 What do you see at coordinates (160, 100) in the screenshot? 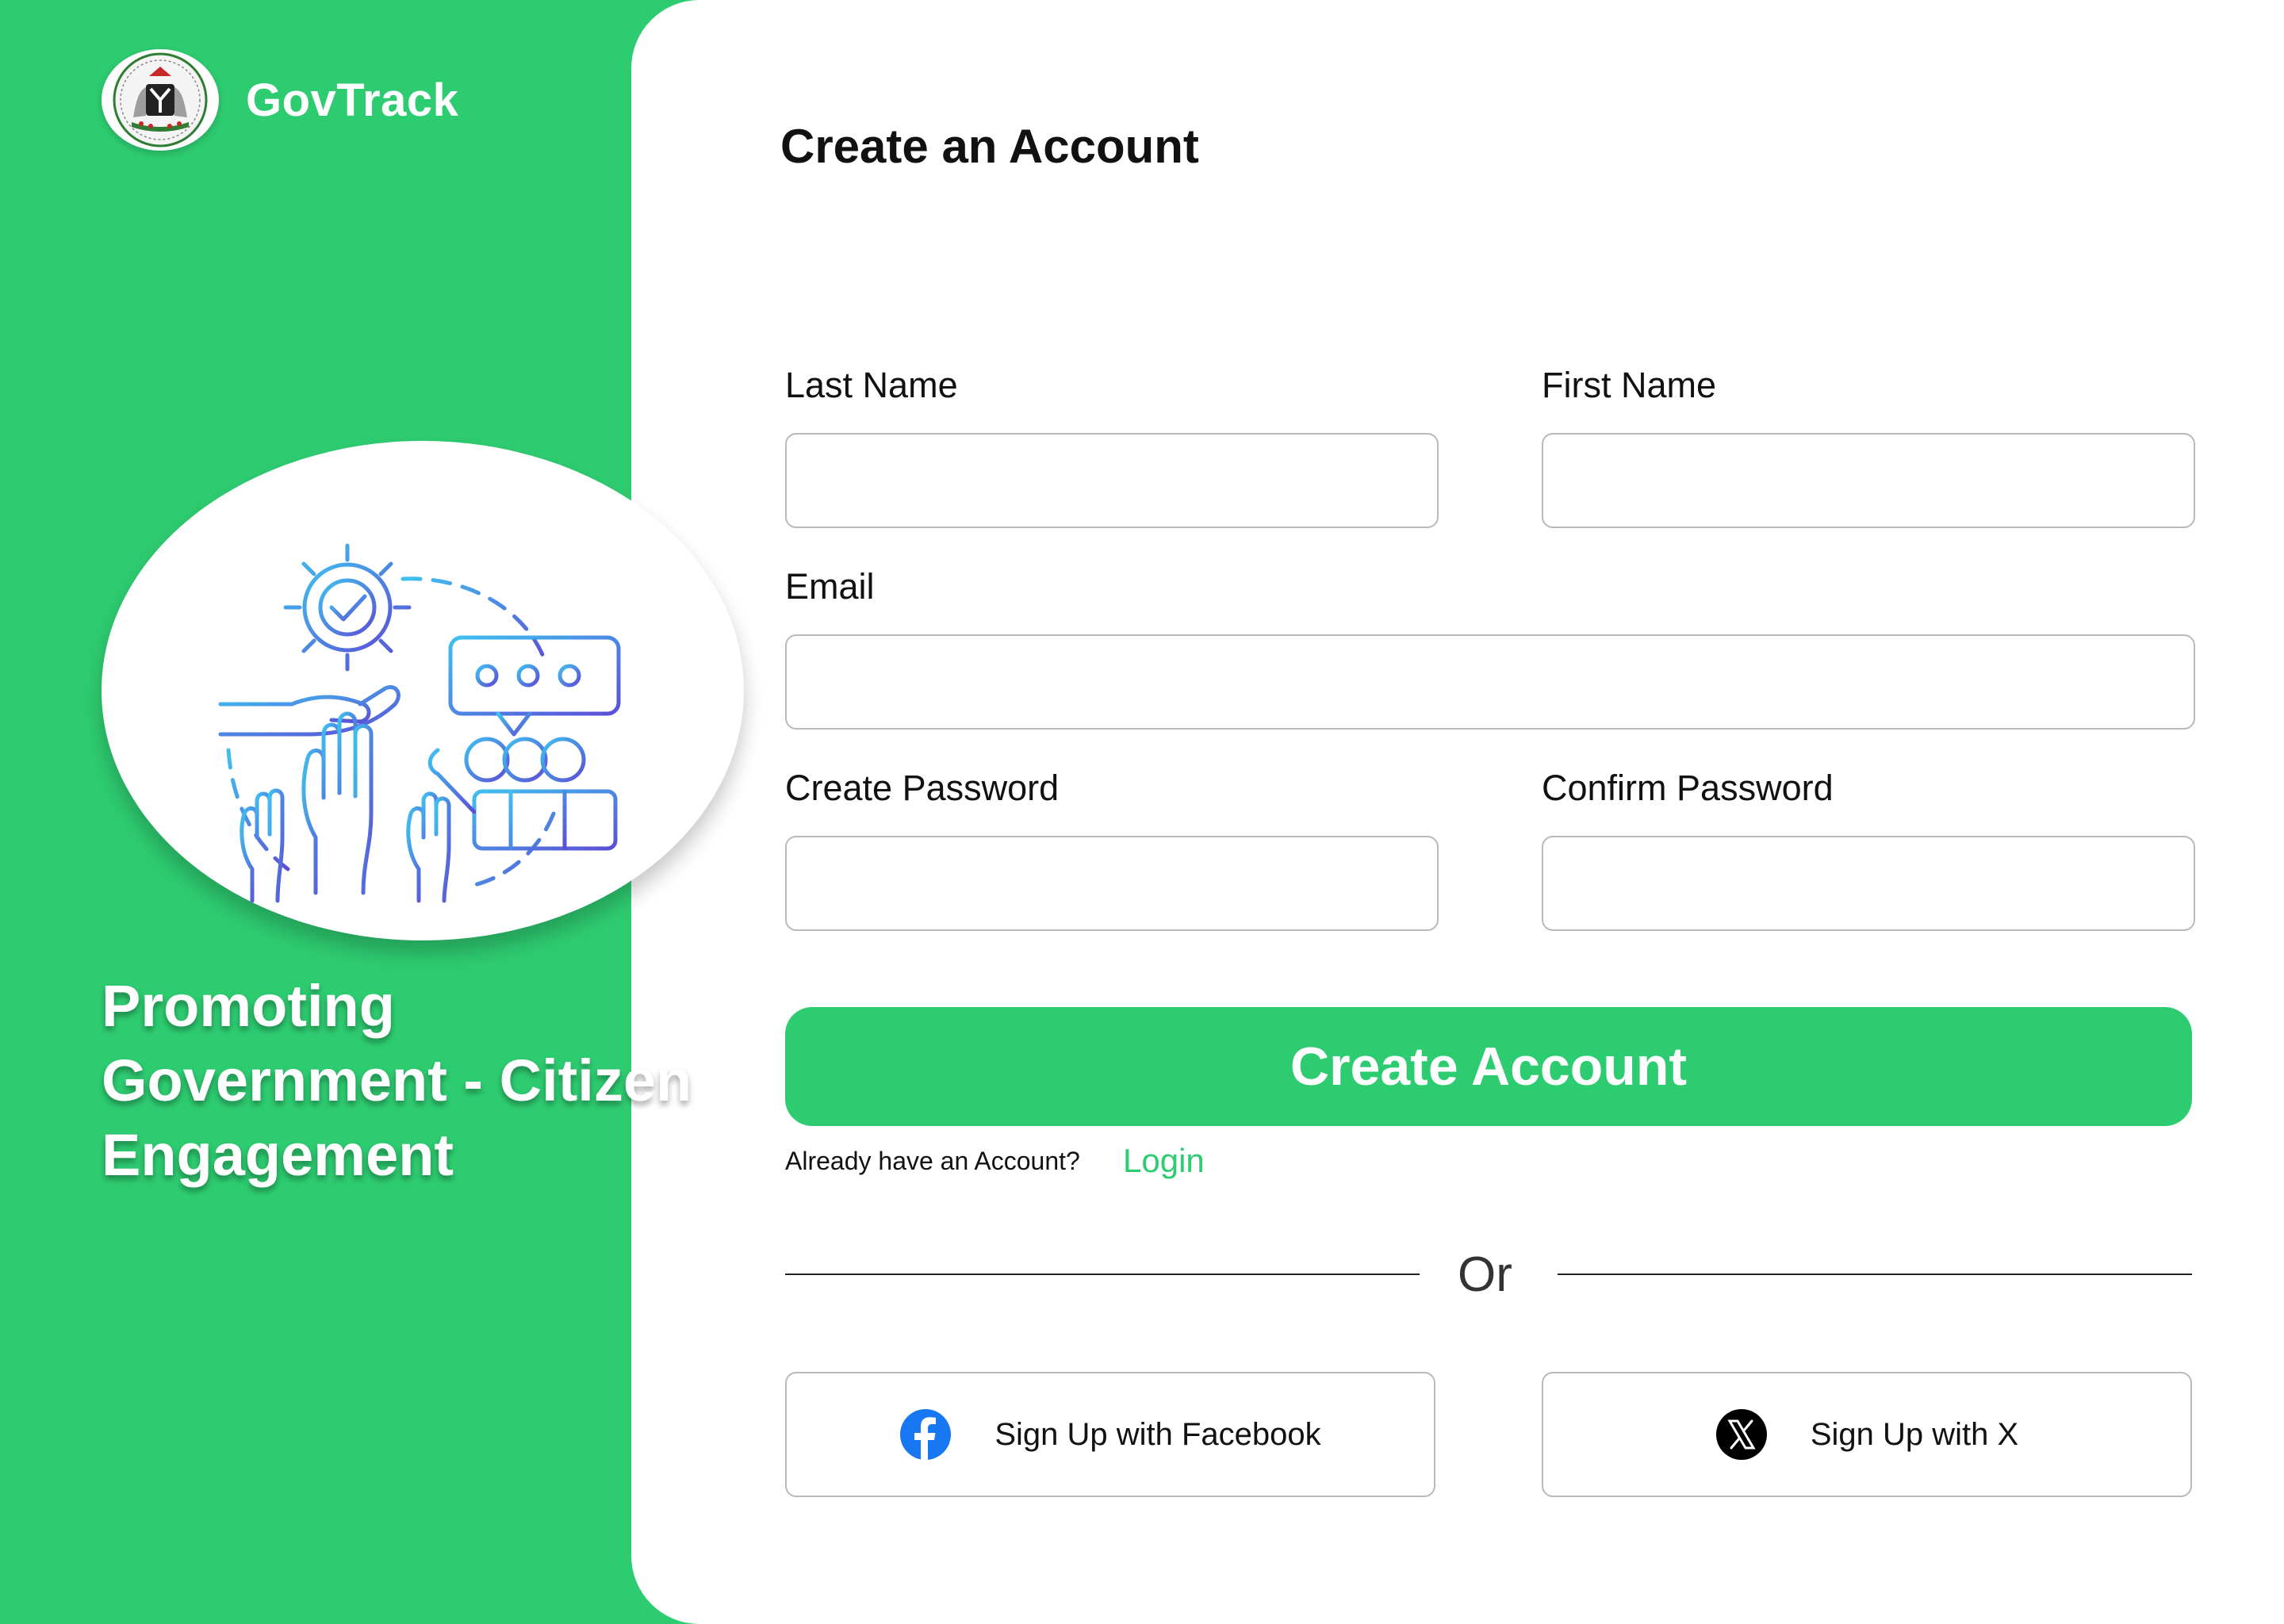
I see `coat-of-arms-icon` at bounding box center [160, 100].